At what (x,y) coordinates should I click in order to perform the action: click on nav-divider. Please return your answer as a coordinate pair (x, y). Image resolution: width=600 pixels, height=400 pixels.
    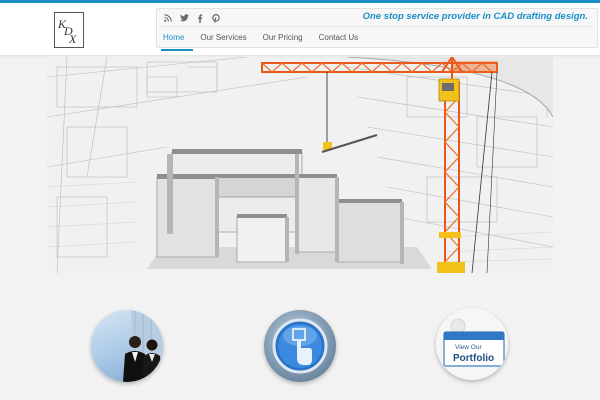
    Looking at the image, I should click on (377, 26).